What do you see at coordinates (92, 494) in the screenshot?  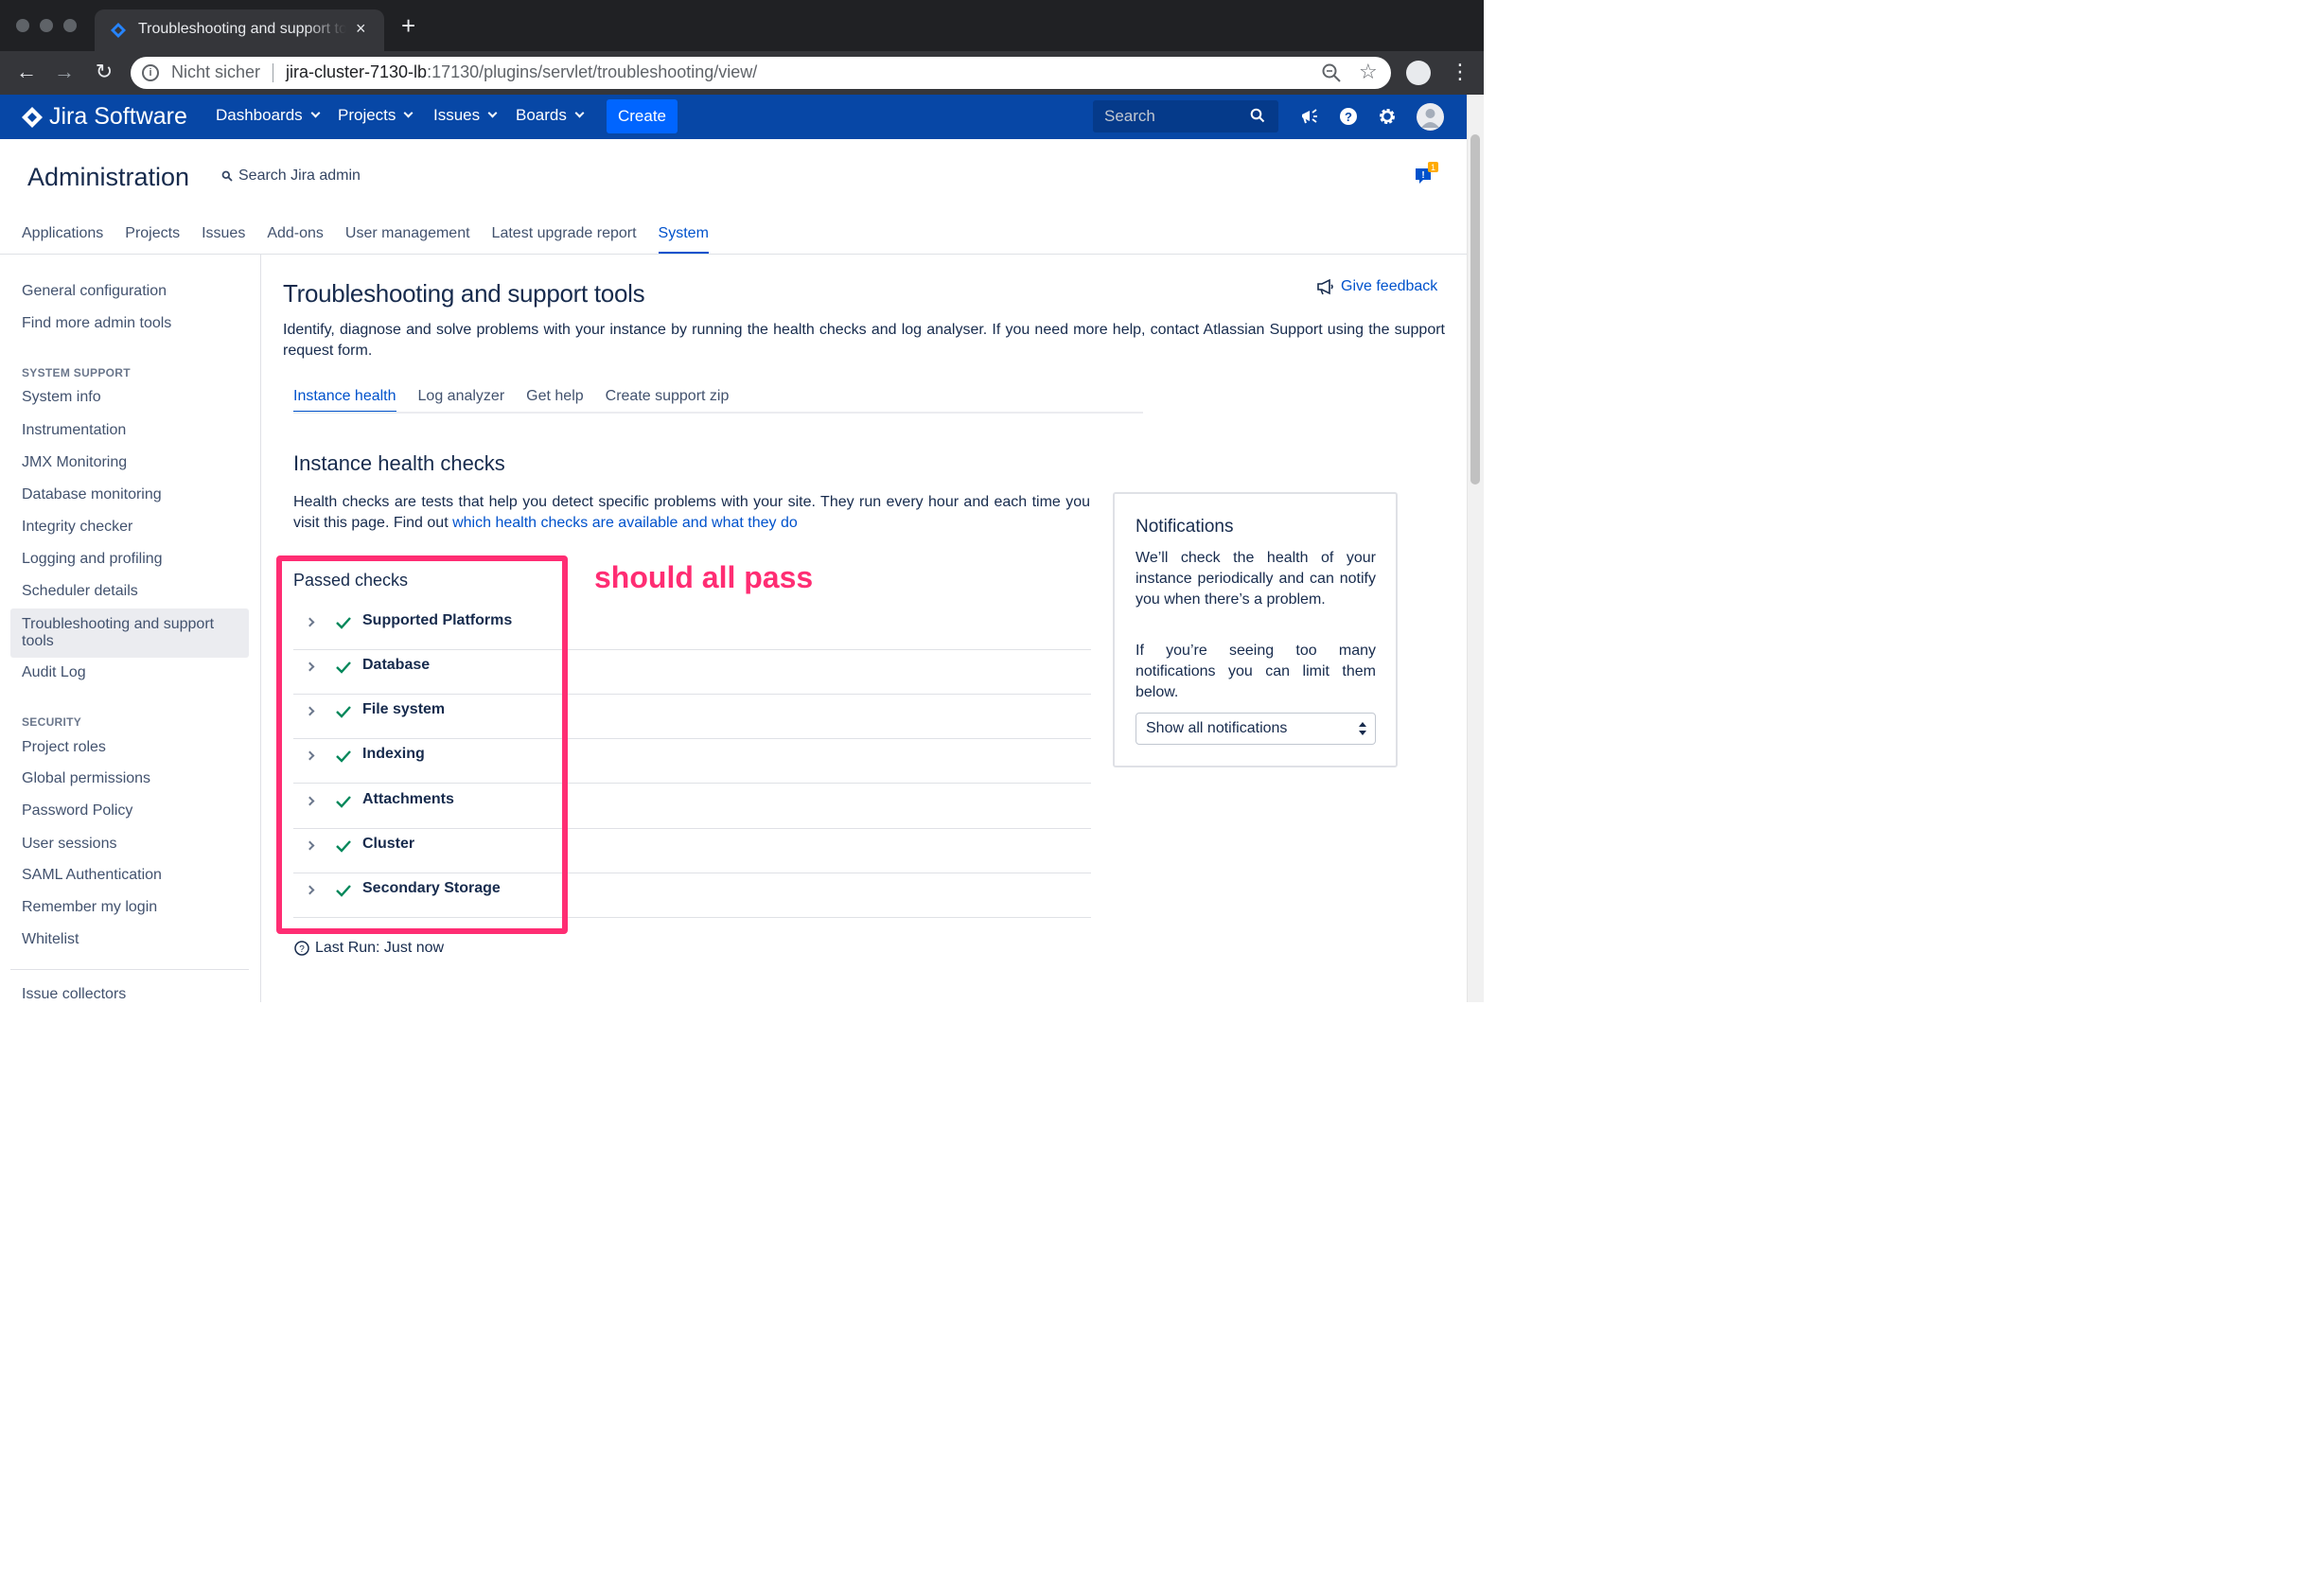 I see `sidebar-item-database-monitoring: Database monitoring` at bounding box center [92, 494].